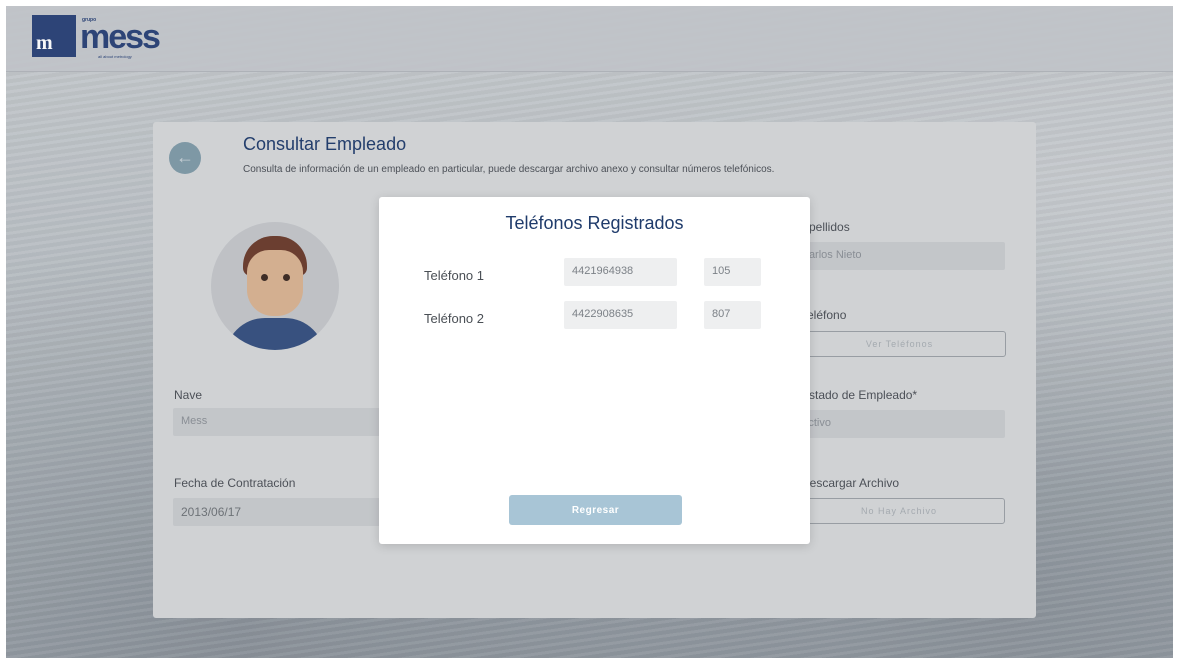 The width and height of the screenshot is (1179, 664). I want to click on phone-row: Teléfono 1 4421964938 105, so click(594, 273).